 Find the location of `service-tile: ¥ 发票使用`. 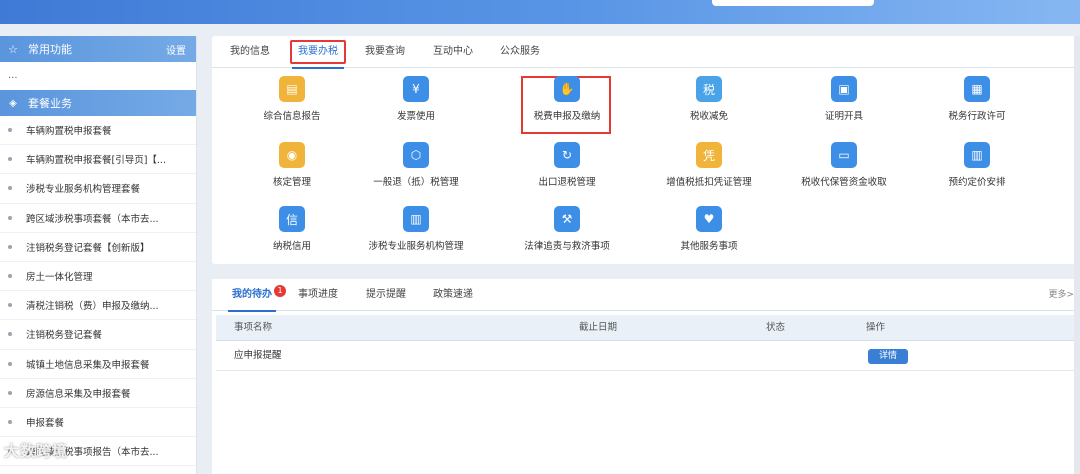

service-tile: ¥ 发票使用 is located at coordinates (416, 102).